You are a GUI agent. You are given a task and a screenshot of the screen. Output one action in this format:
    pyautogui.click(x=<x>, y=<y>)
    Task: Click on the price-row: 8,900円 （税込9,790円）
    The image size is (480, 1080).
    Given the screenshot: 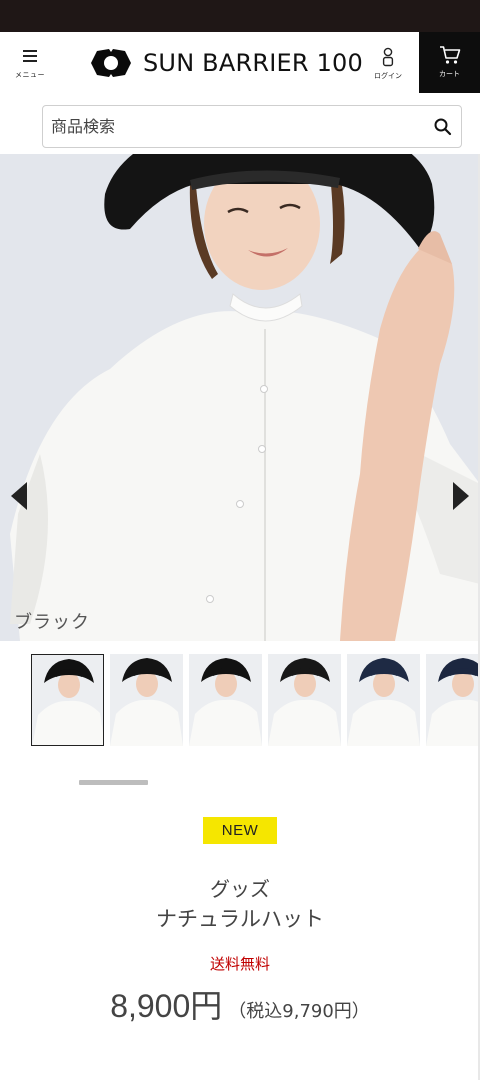 What is the action you would take?
    pyautogui.click(x=240, y=1004)
    